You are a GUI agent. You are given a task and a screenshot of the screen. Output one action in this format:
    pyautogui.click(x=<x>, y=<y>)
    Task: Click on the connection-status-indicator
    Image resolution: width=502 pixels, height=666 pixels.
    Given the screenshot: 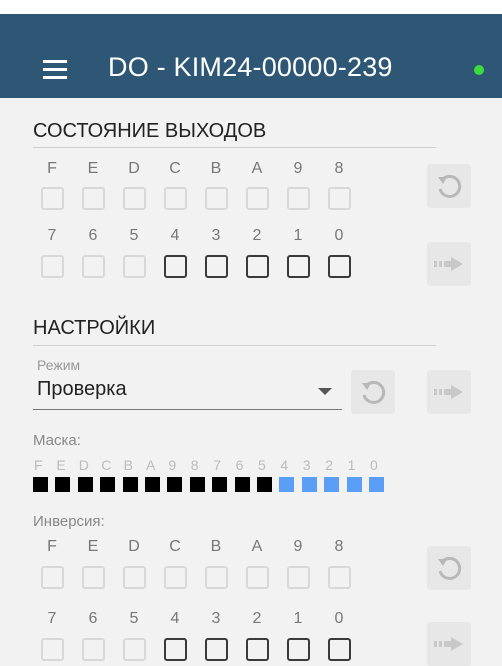 What is the action you would take?
    pyautogui.click(x=479, y=70)
    